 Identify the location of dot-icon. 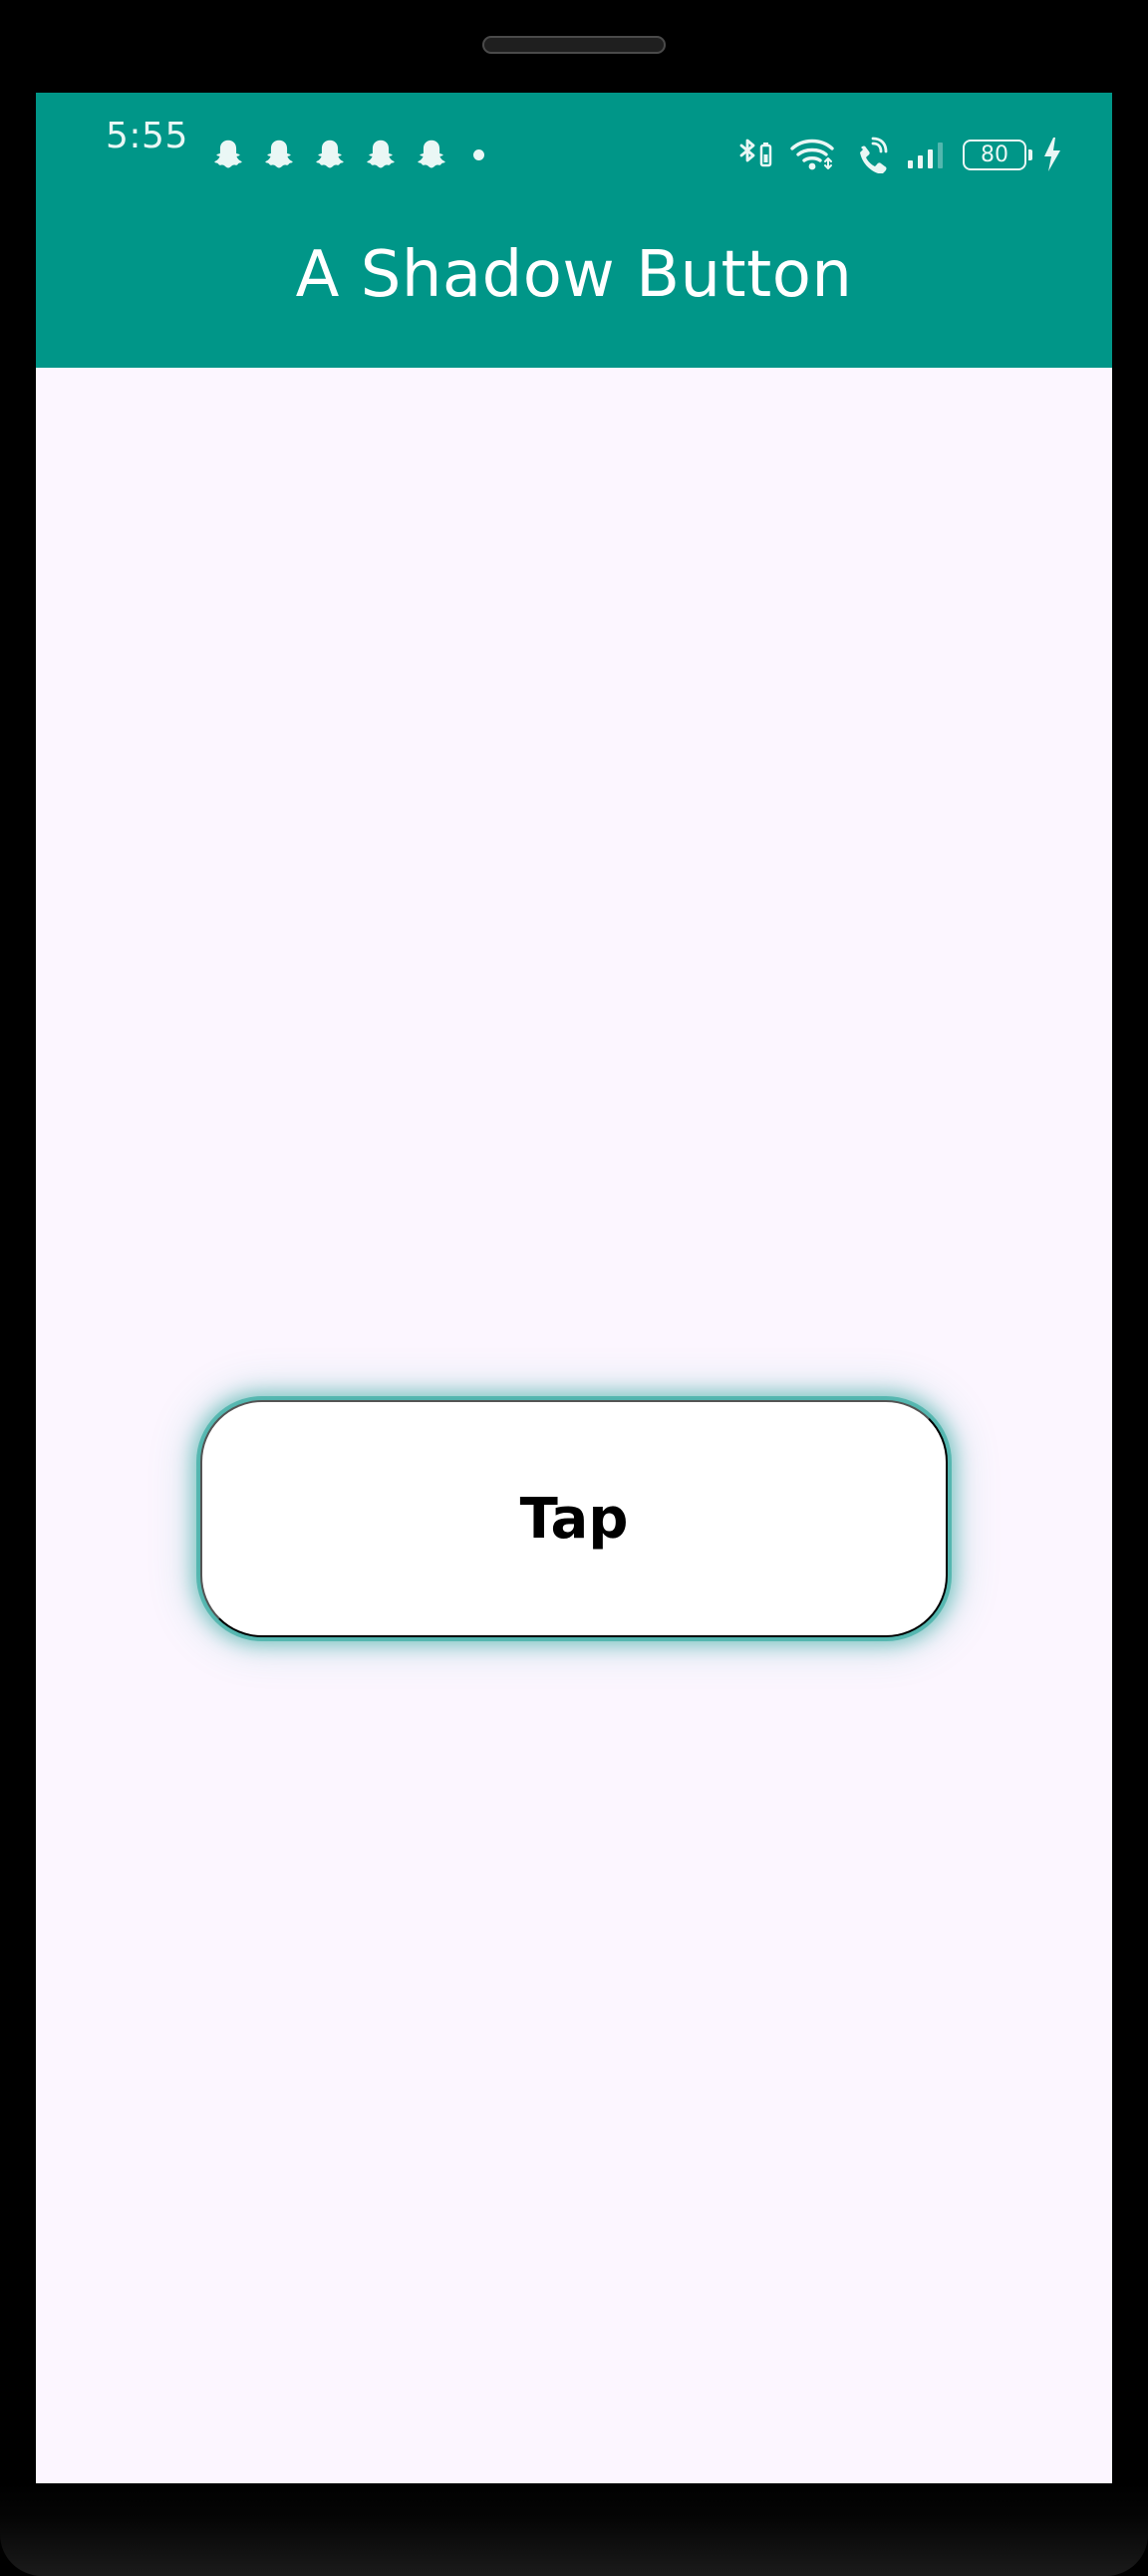
(478, 154).